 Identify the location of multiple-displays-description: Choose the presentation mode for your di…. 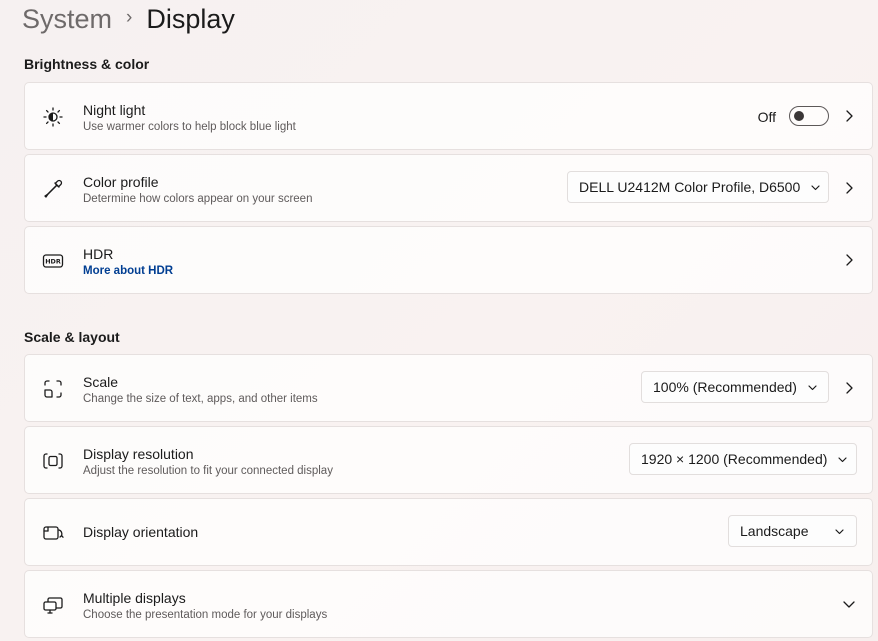
(205, 615).